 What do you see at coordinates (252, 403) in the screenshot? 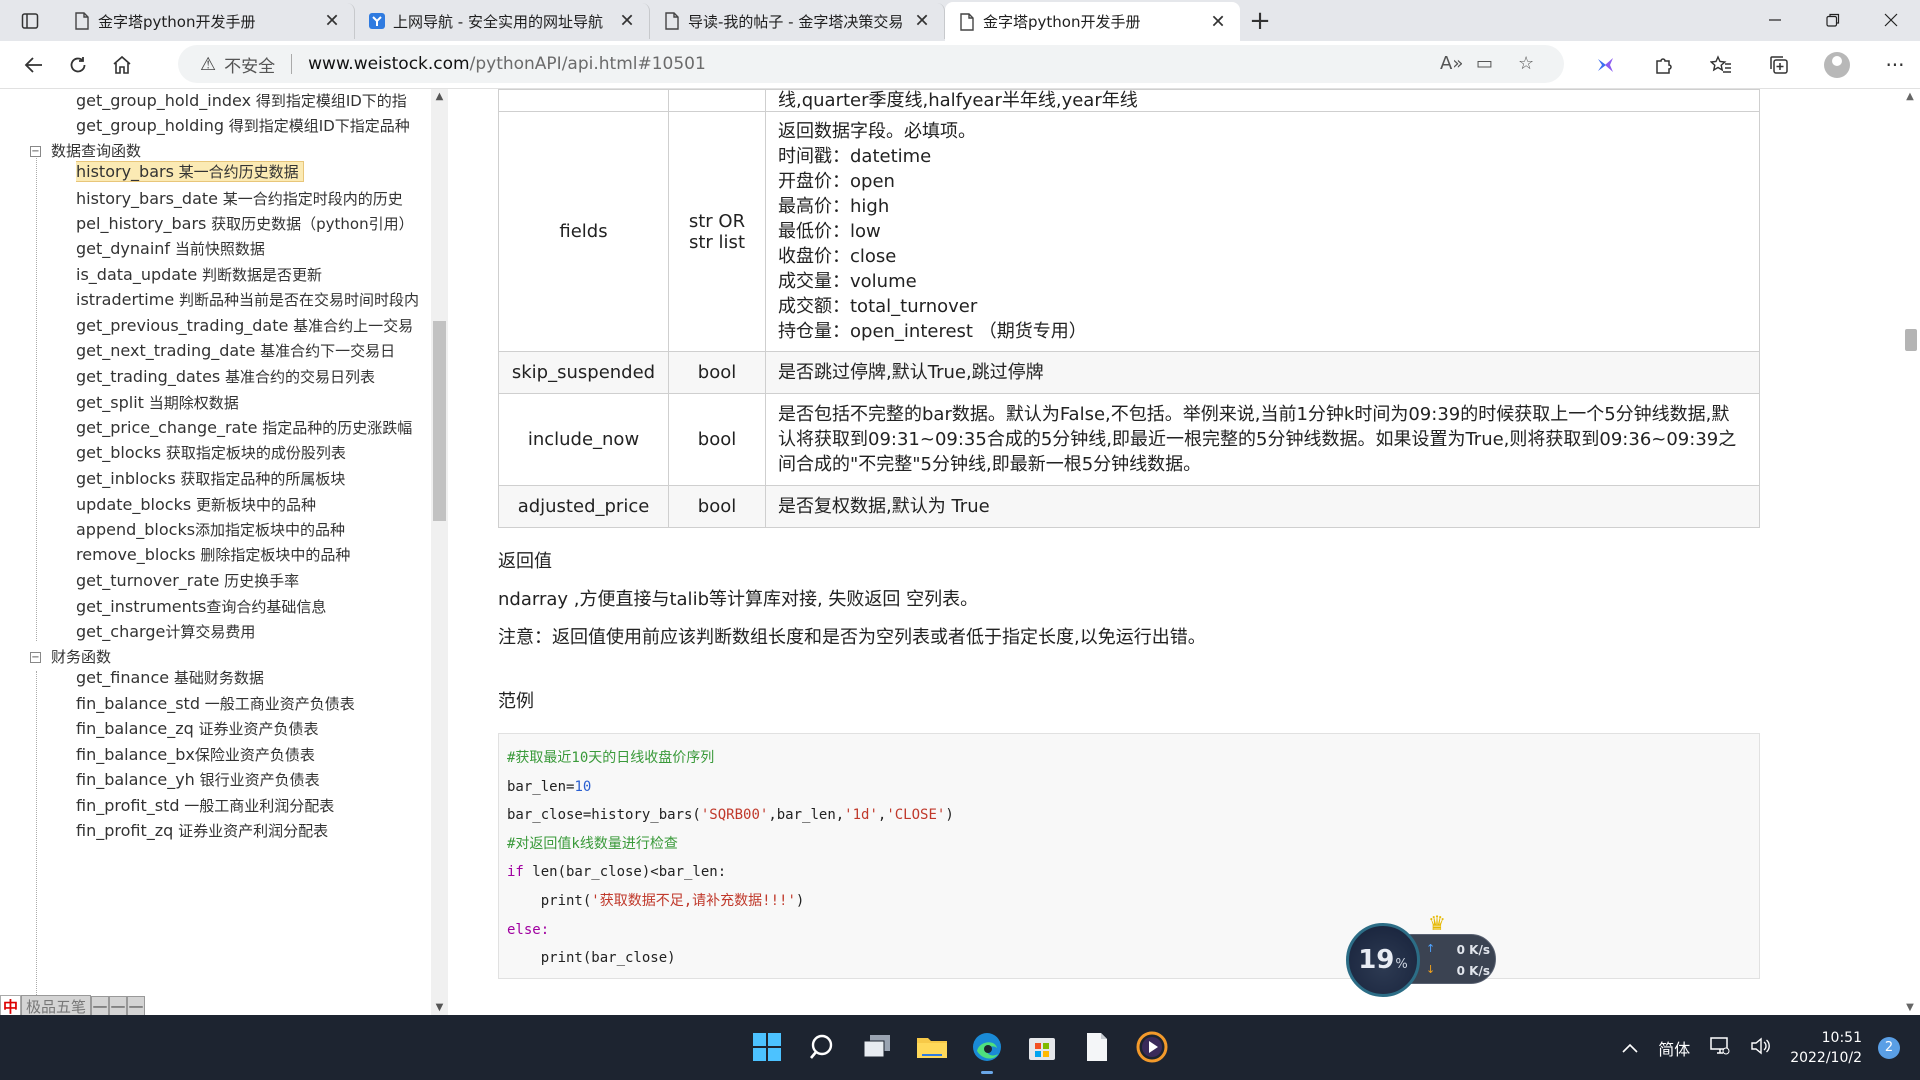
I see `tree-item-get-split: get_split 当期除权数据` at bounding box center [252, 403].